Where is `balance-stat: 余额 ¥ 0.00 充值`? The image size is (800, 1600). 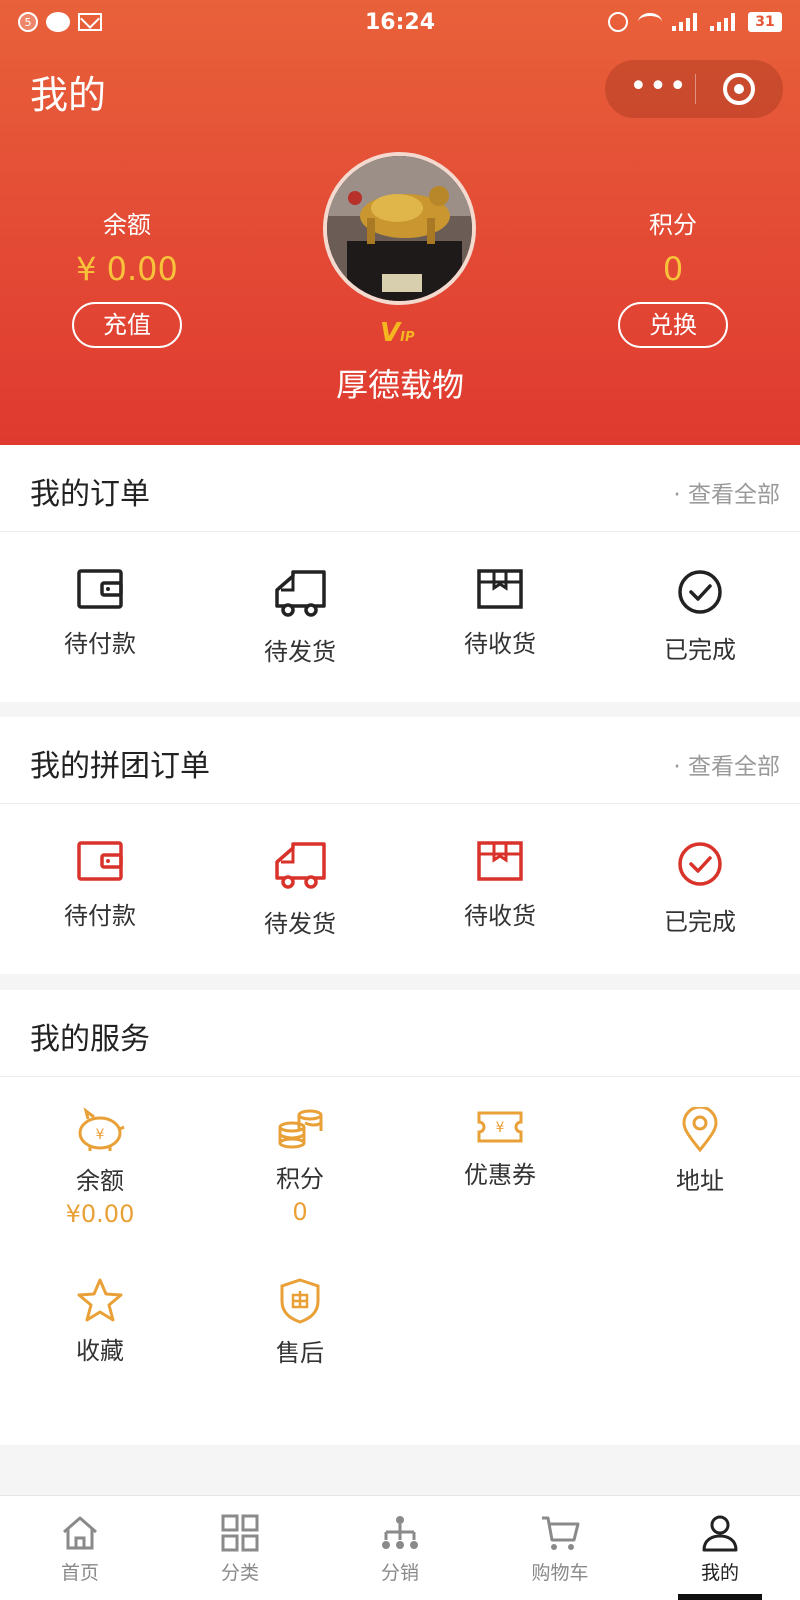
balance-stat: 余额 ¥ 0.00 充值 is located at coordinates (127, 276).